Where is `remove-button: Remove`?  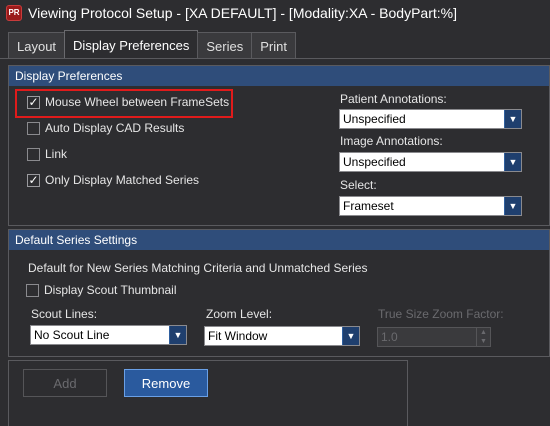
remove-button: Remove is located at coordinates (166, 383).